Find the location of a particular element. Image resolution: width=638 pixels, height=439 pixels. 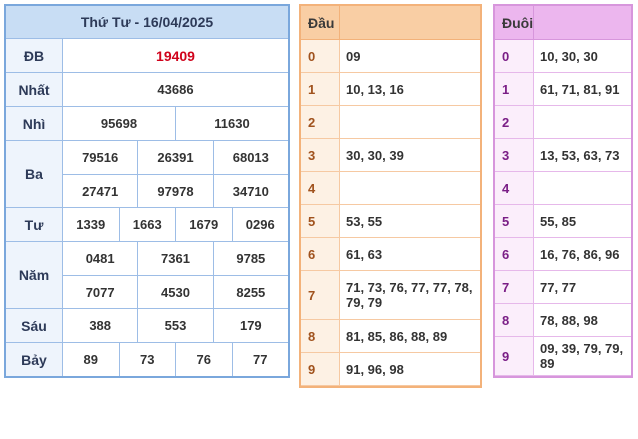

prize-row: Năm 0481 7361 9785 7077 4530 8255 is located at coordinates (147, 275).